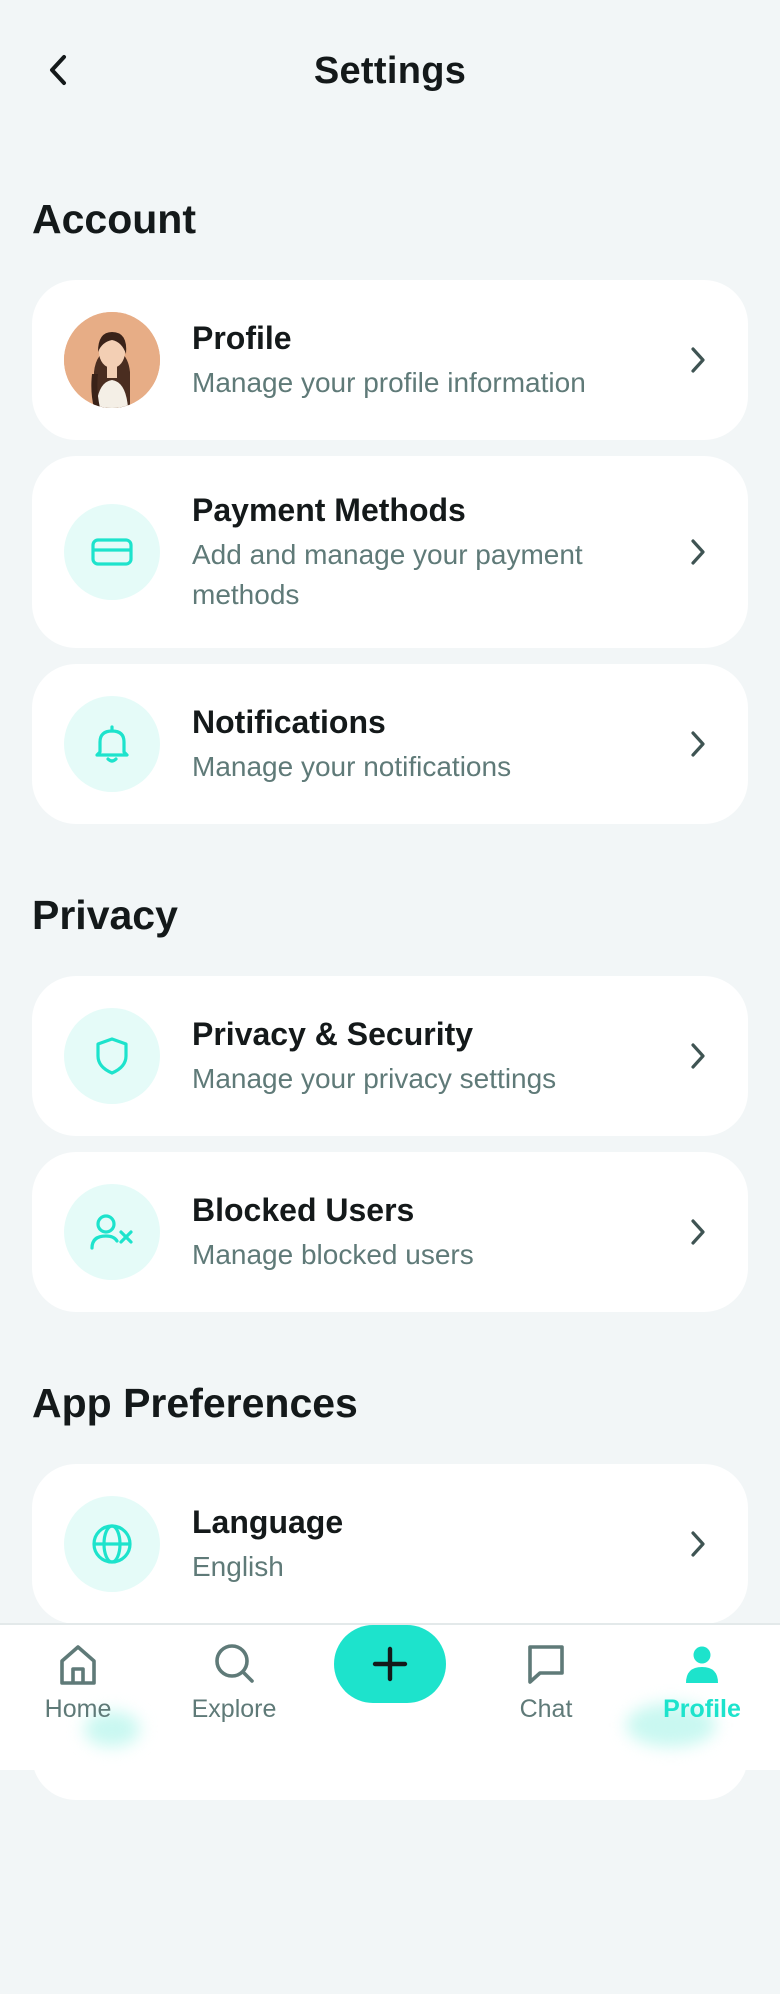 The image size is (780, 1994). Describe the element at coordinates (114, 219) in the screenshot. I see `section-title-account: Account` at that location.